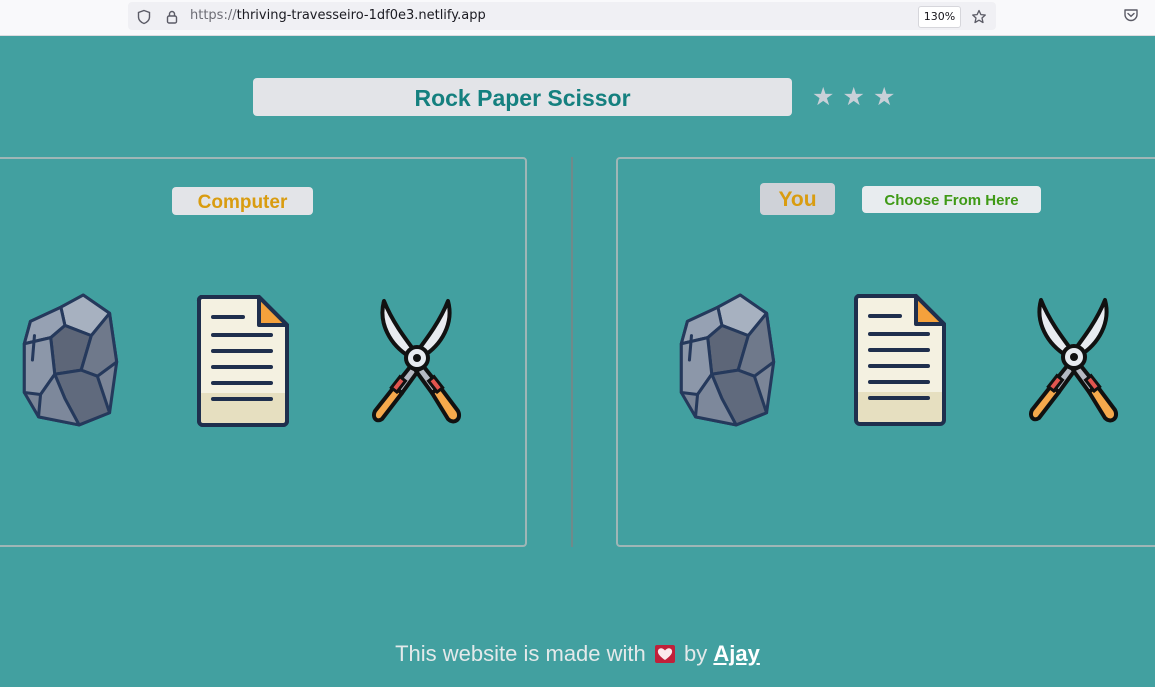 The width and height of the screenshot is (1155, 687). I want to click on bookmark-star-icon, so click(979, 17).